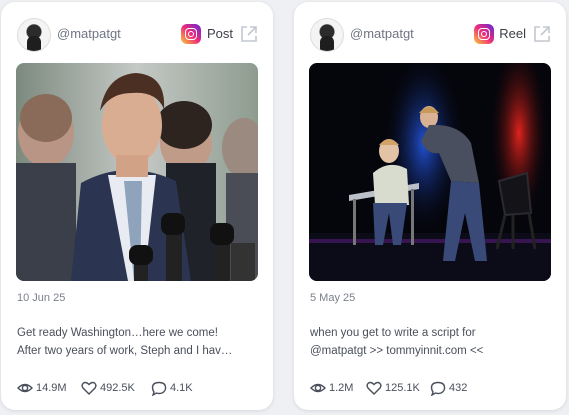 This screenshot has width=569, height=415. I want to click on card-header: @matpatgt Reel, so click(431, 35).